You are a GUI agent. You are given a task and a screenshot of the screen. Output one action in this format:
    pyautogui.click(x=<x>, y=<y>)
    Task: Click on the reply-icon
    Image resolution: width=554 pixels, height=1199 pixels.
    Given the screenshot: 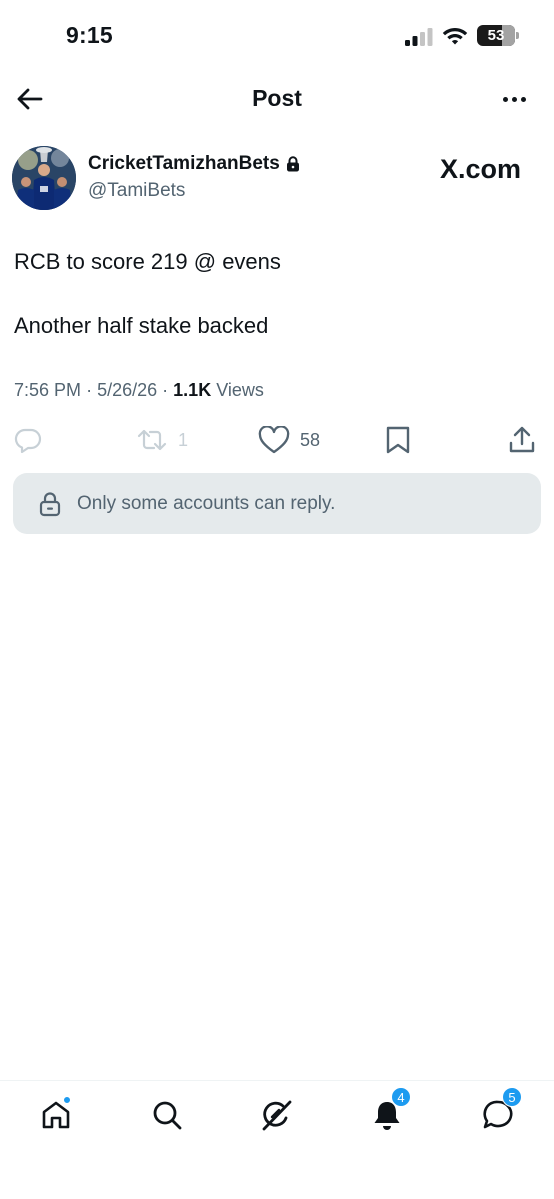 What is the action you would take?
    pyautogui.click(x=28, y=440)
    